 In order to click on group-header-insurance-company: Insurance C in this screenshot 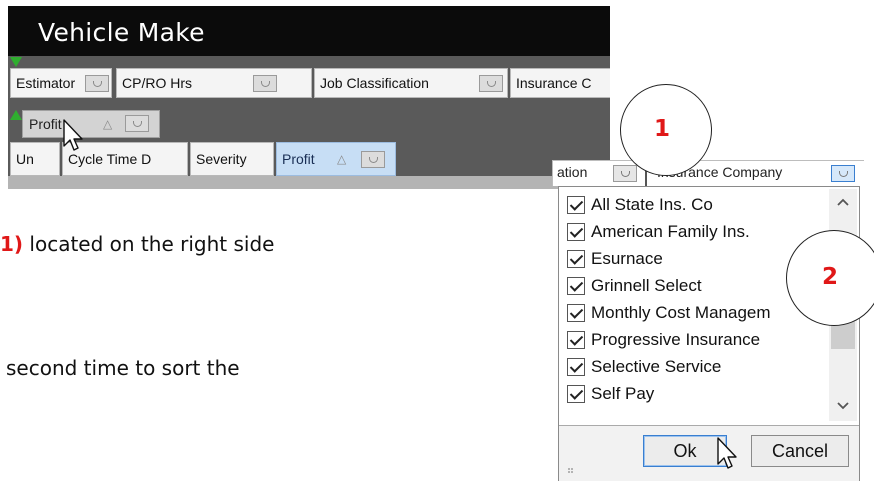, I will do `click(560, 83)`.